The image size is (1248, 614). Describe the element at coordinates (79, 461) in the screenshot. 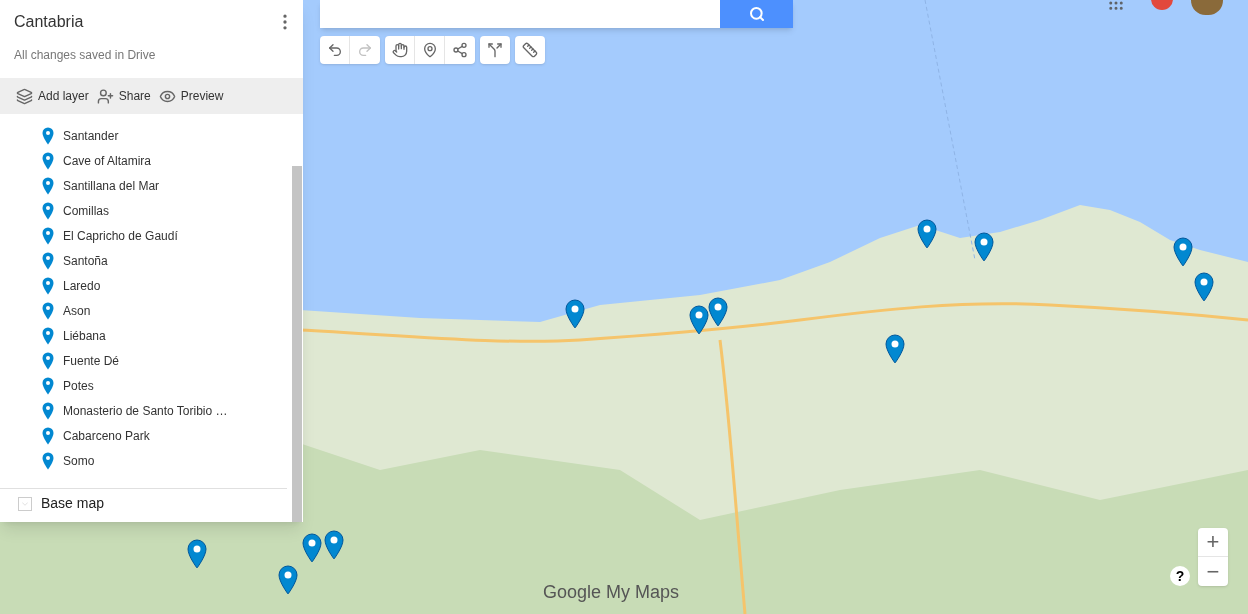

I see `place-label: Somo` at that location.